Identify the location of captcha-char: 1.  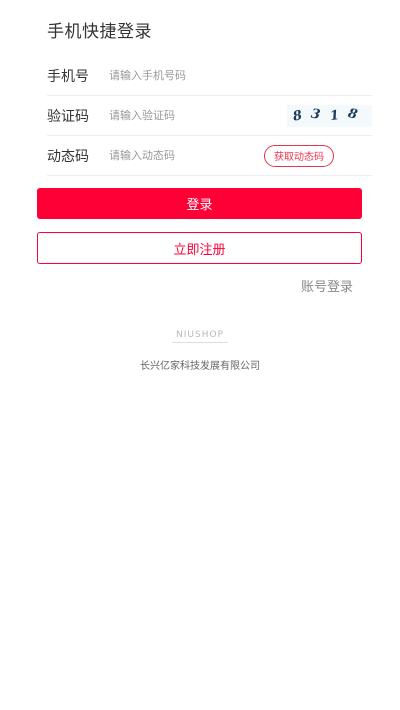
(338, 115).